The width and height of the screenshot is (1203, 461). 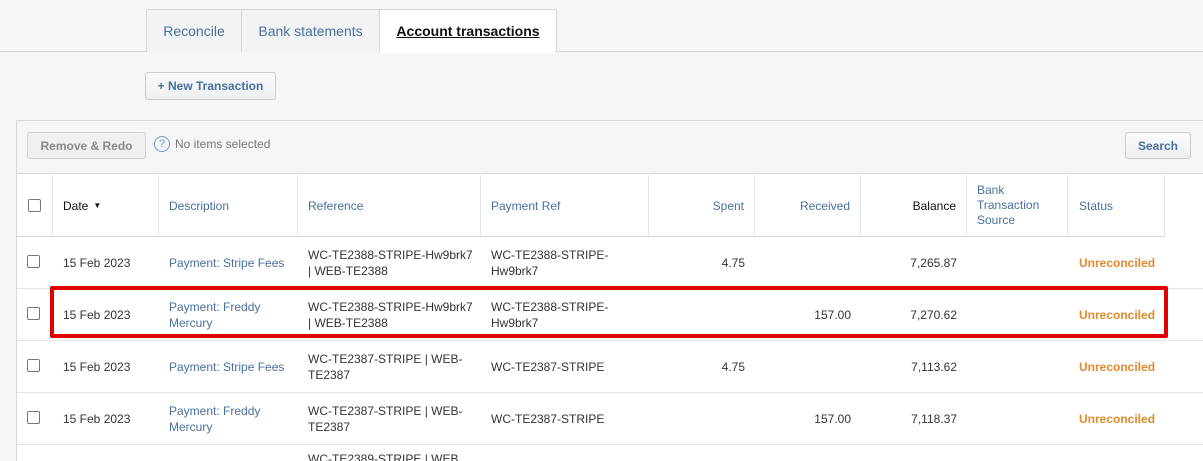 I want to click on header-status: Status, so click(x=1116, y=206).